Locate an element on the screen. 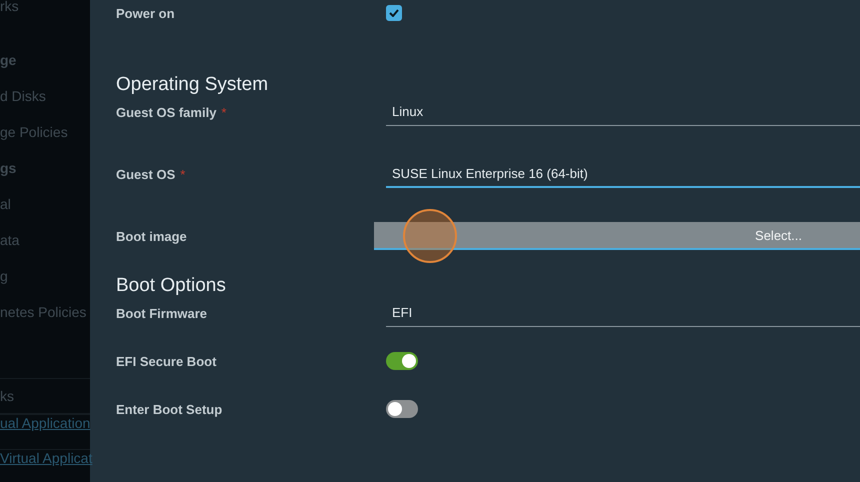 The width and height of the screenshot is (860, 482). checkbox is located at coordinates (394, 13).